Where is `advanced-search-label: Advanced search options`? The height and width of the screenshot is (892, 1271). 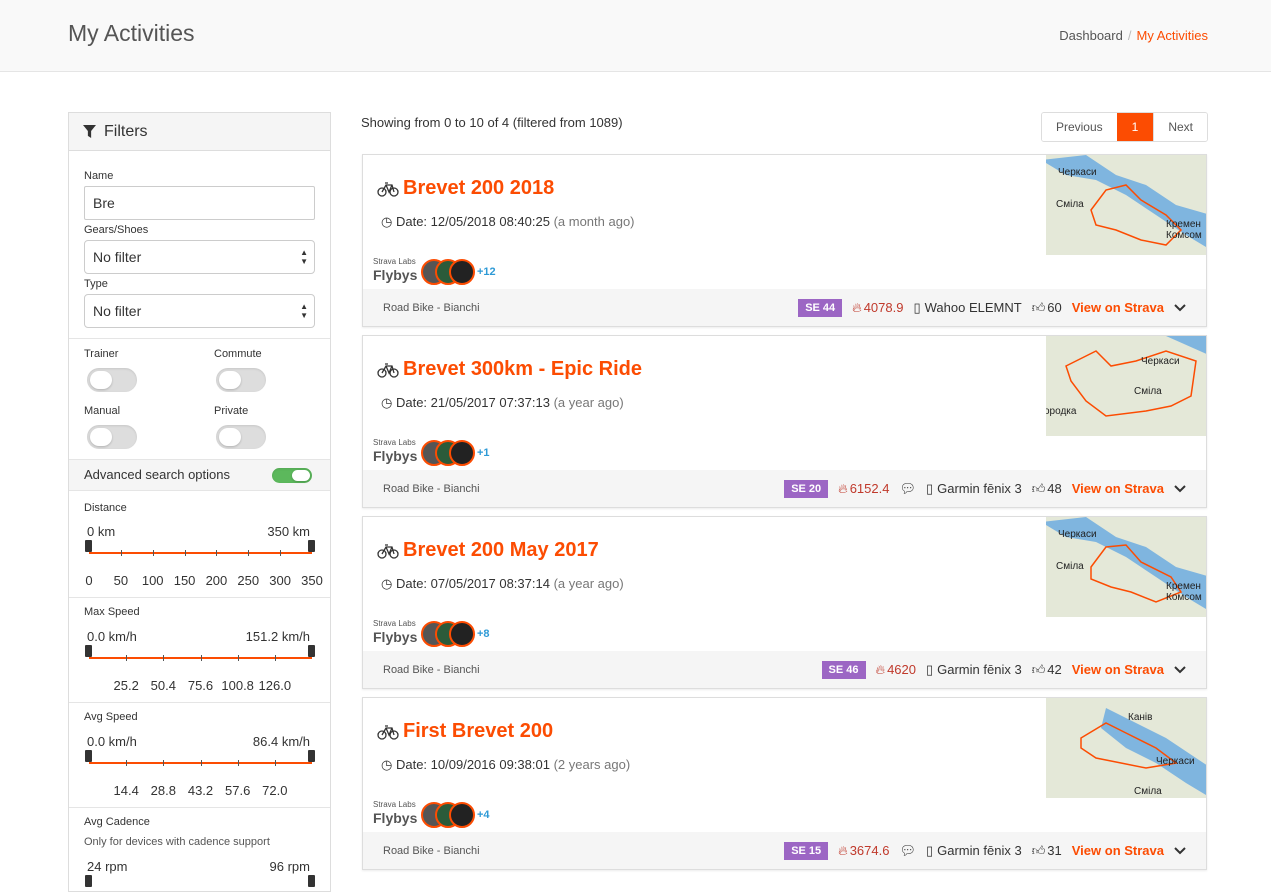 advanced-search-label: Advanced search options is located at coordinates (157, 474).